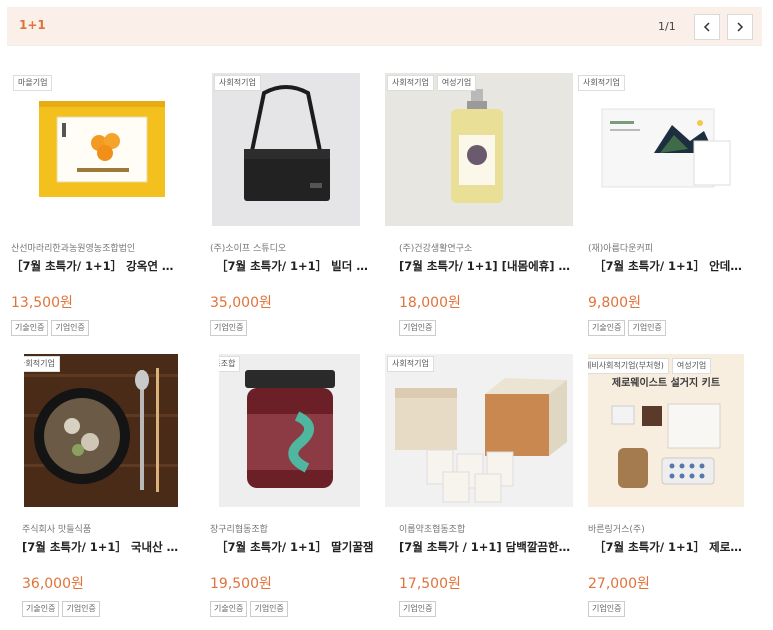 This screenshot has height=630, width=773. I want to click on product-price: 35,000원, so click(241, 303).